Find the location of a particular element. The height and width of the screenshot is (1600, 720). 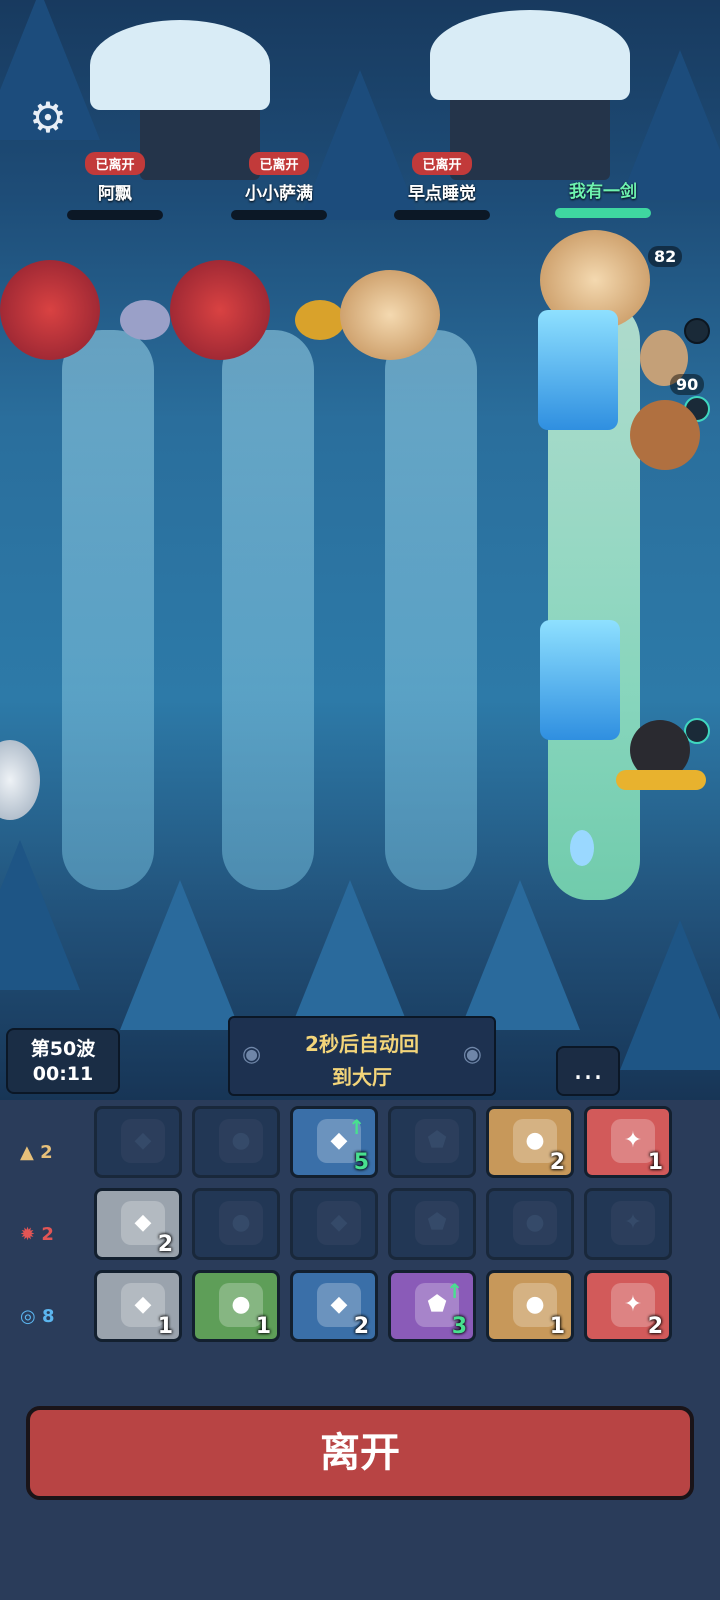

squirrel-hero is located at coordinates (665, 435).